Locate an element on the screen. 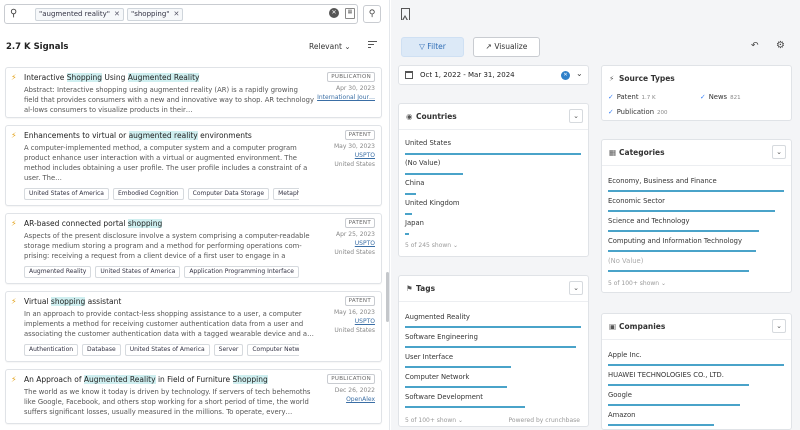  search-chip-shopping: "shopping" ✕ is located at coordinates (155, 14).